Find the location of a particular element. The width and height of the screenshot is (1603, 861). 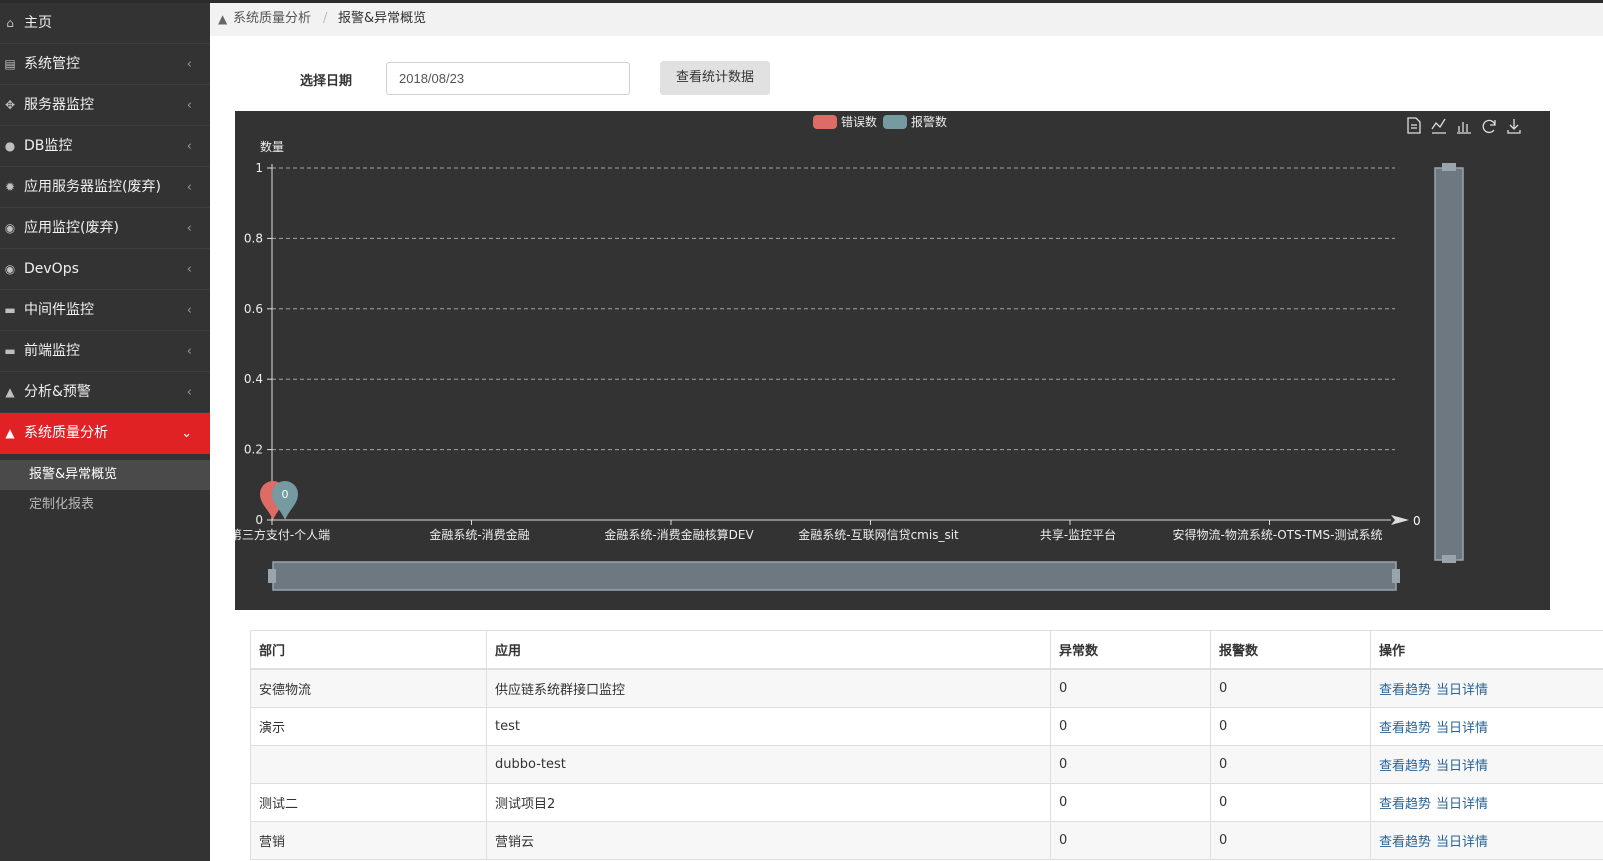

date-label: 选择日期 is located at coordinates (326, 81).